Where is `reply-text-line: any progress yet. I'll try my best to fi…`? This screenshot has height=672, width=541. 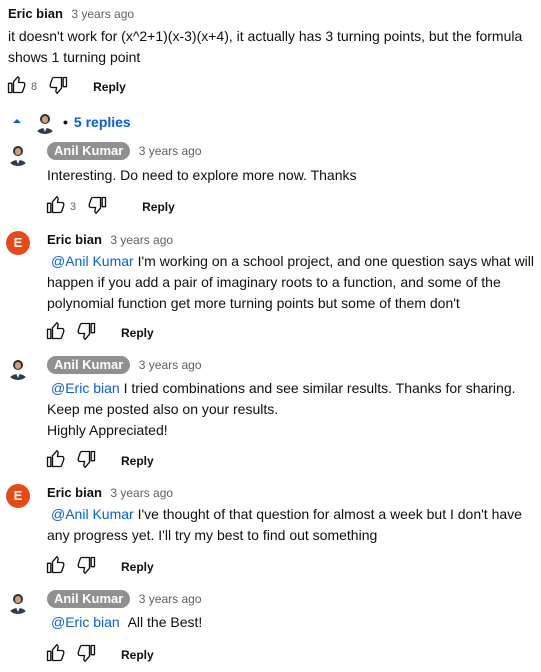
reply-text-line: any progress yet. I'll try my best to fi… is located at coordinates (212, 535).